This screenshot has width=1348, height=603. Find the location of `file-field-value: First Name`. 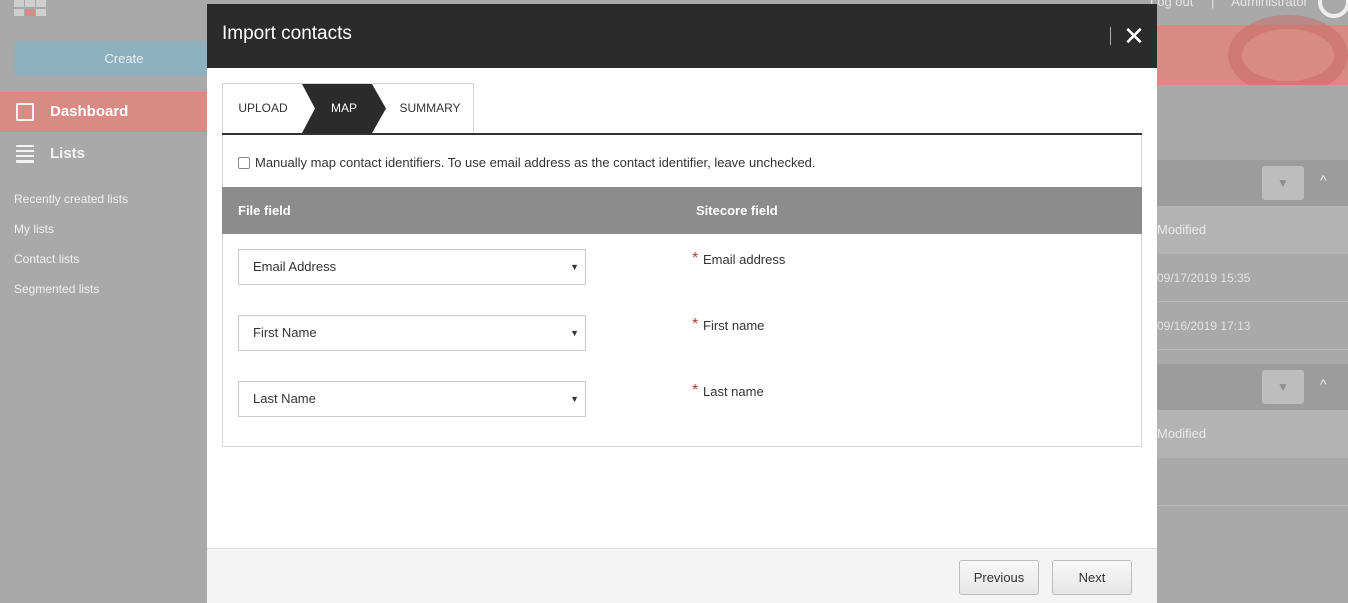

file-field-value: First Name is located at coordinates (285, 332).